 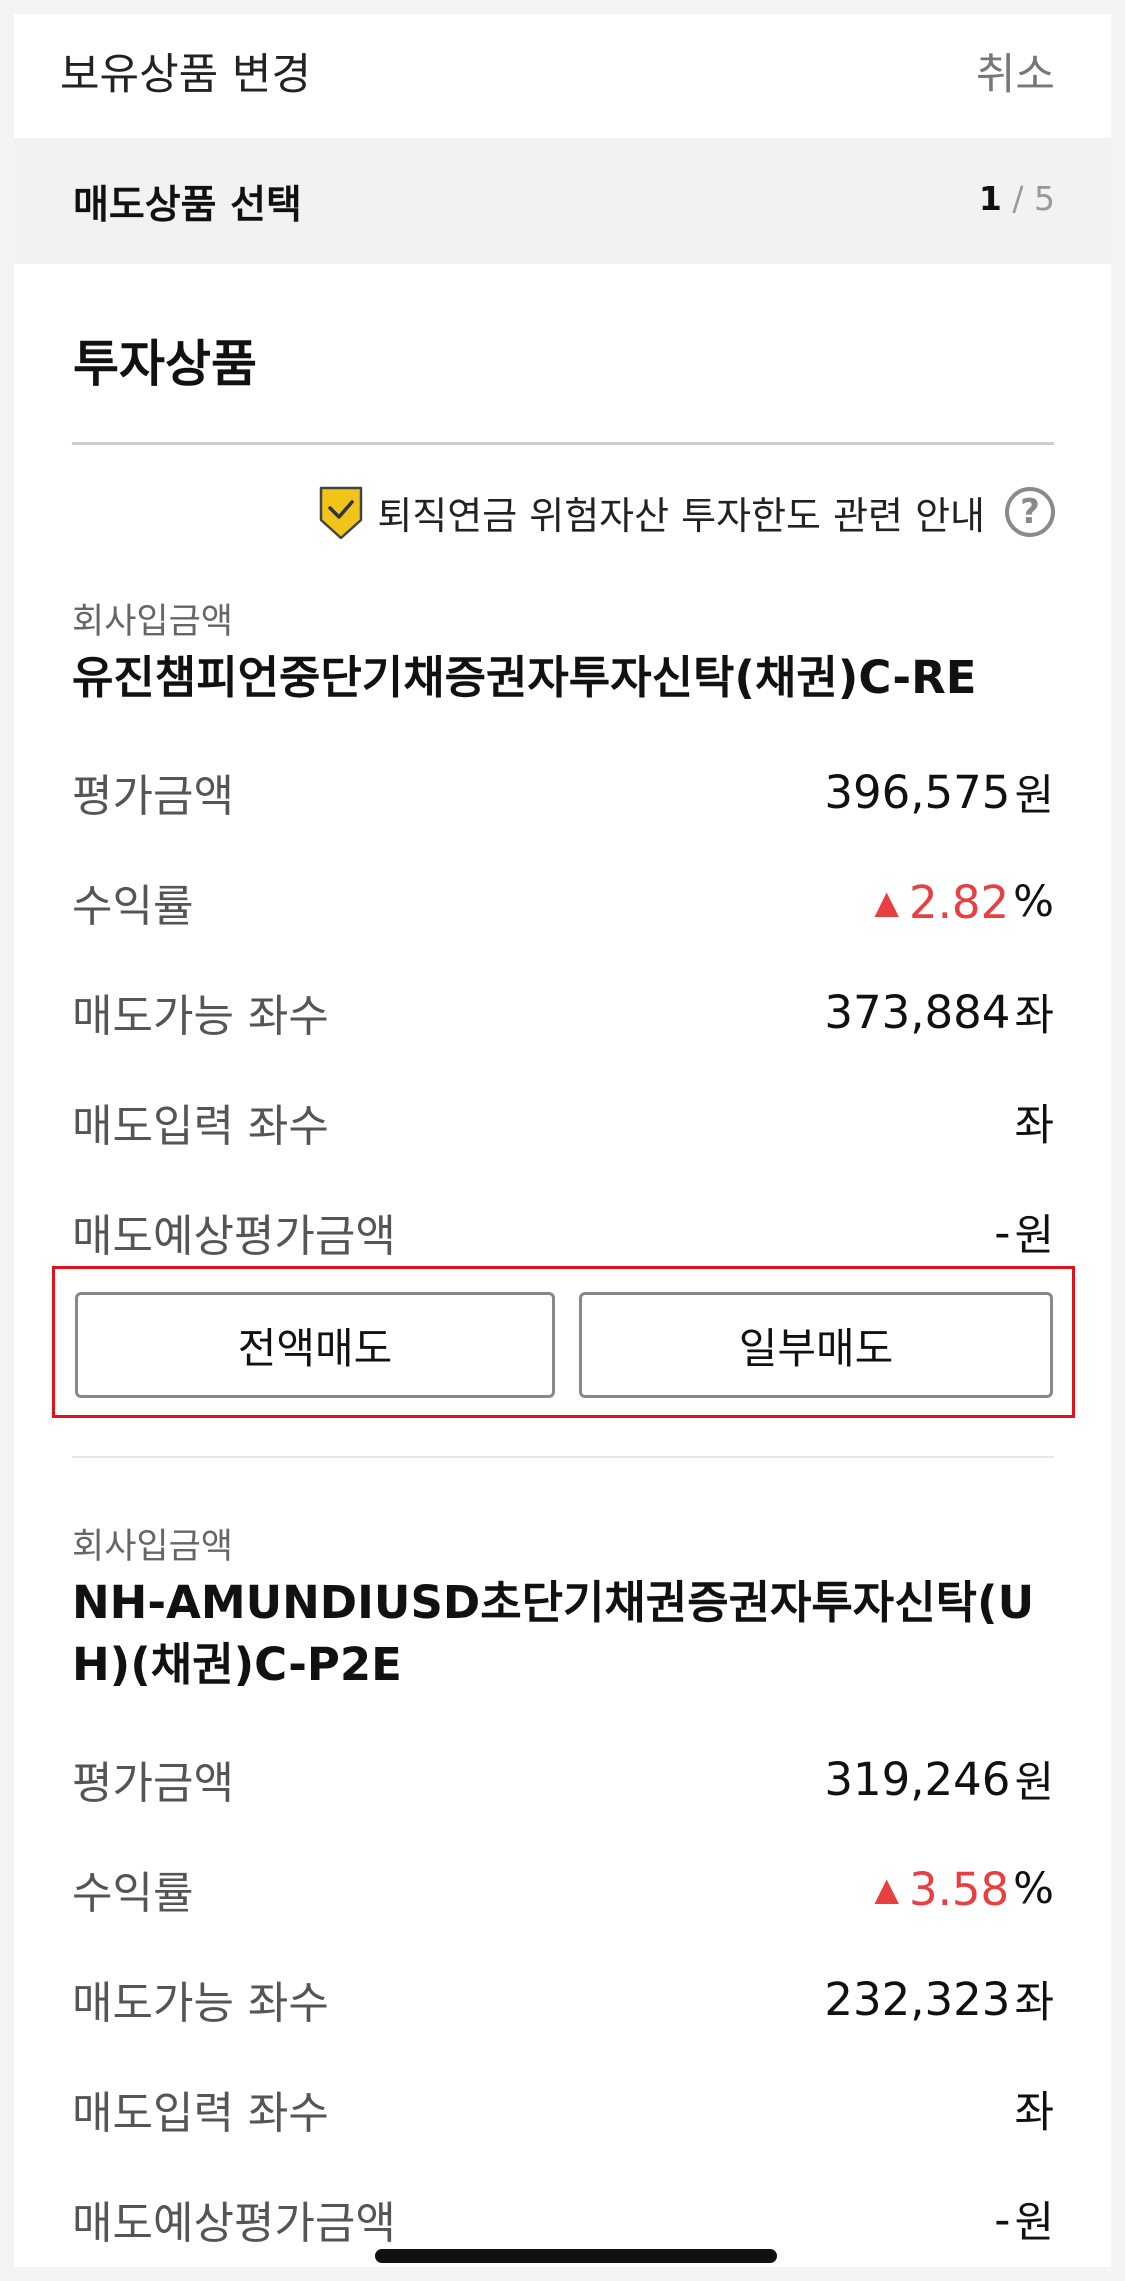 What do you see at coordinates (186, 75) in the screenshot?
I see `modal-title: 보유상품 변경` at bounding box center [186, 75].